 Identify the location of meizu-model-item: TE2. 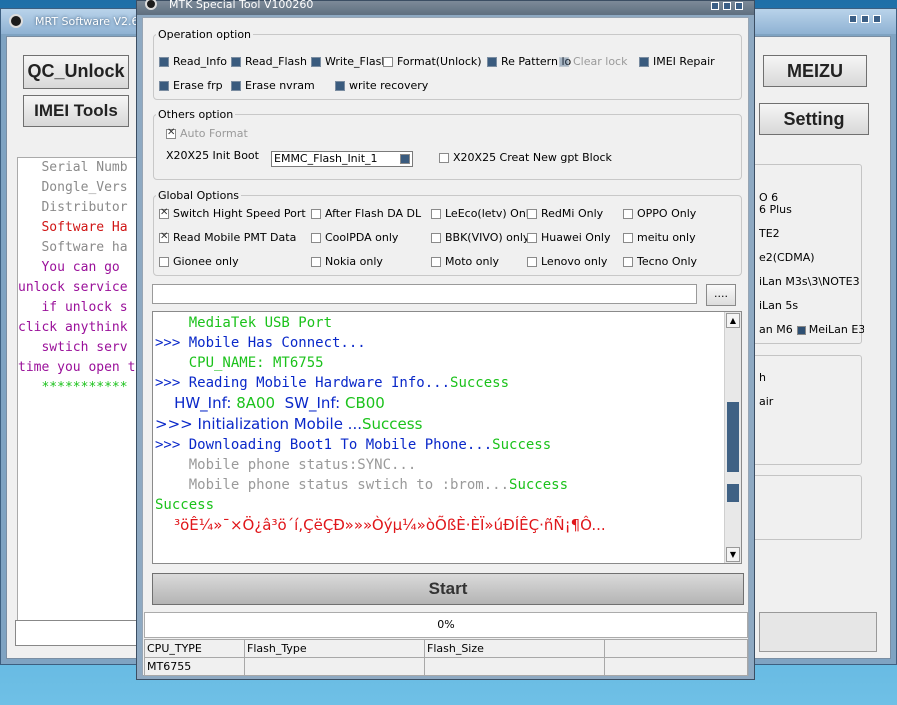
(811, 234).